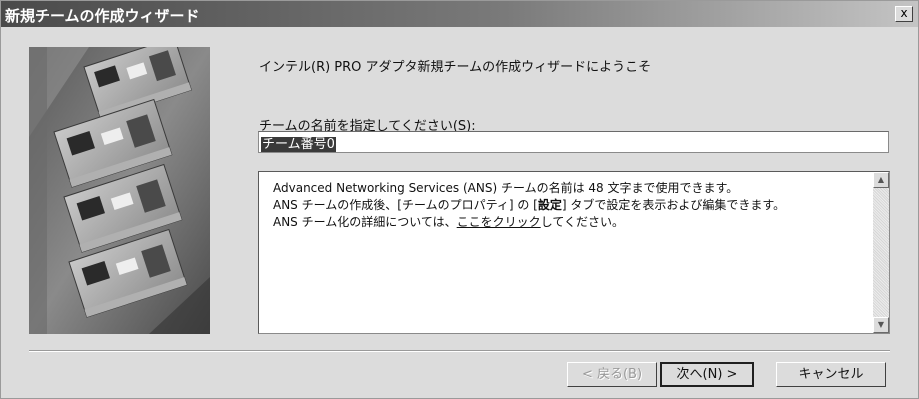 The image size is (919, 399). I want to click on close-button: x, so click(904, 14).